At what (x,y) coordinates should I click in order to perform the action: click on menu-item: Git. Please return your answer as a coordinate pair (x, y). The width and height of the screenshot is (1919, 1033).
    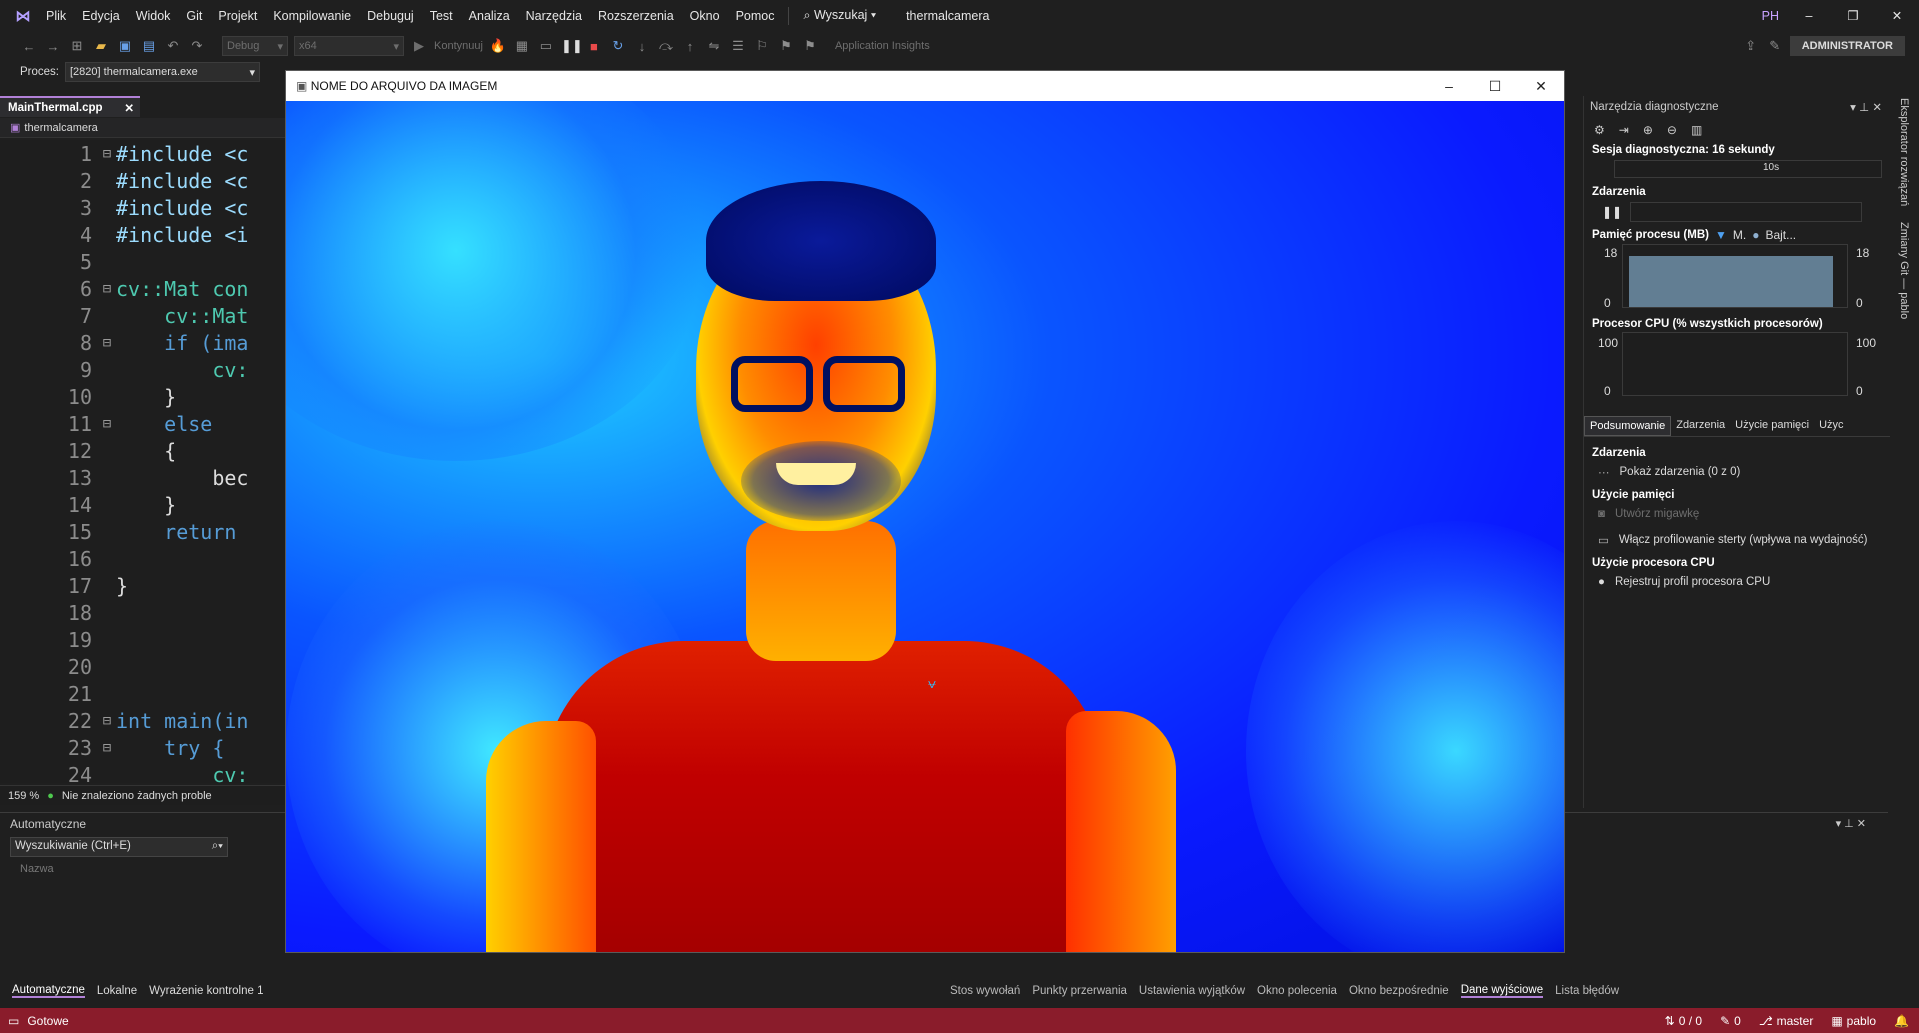
    Looking at the image, I should click on (194, 16).